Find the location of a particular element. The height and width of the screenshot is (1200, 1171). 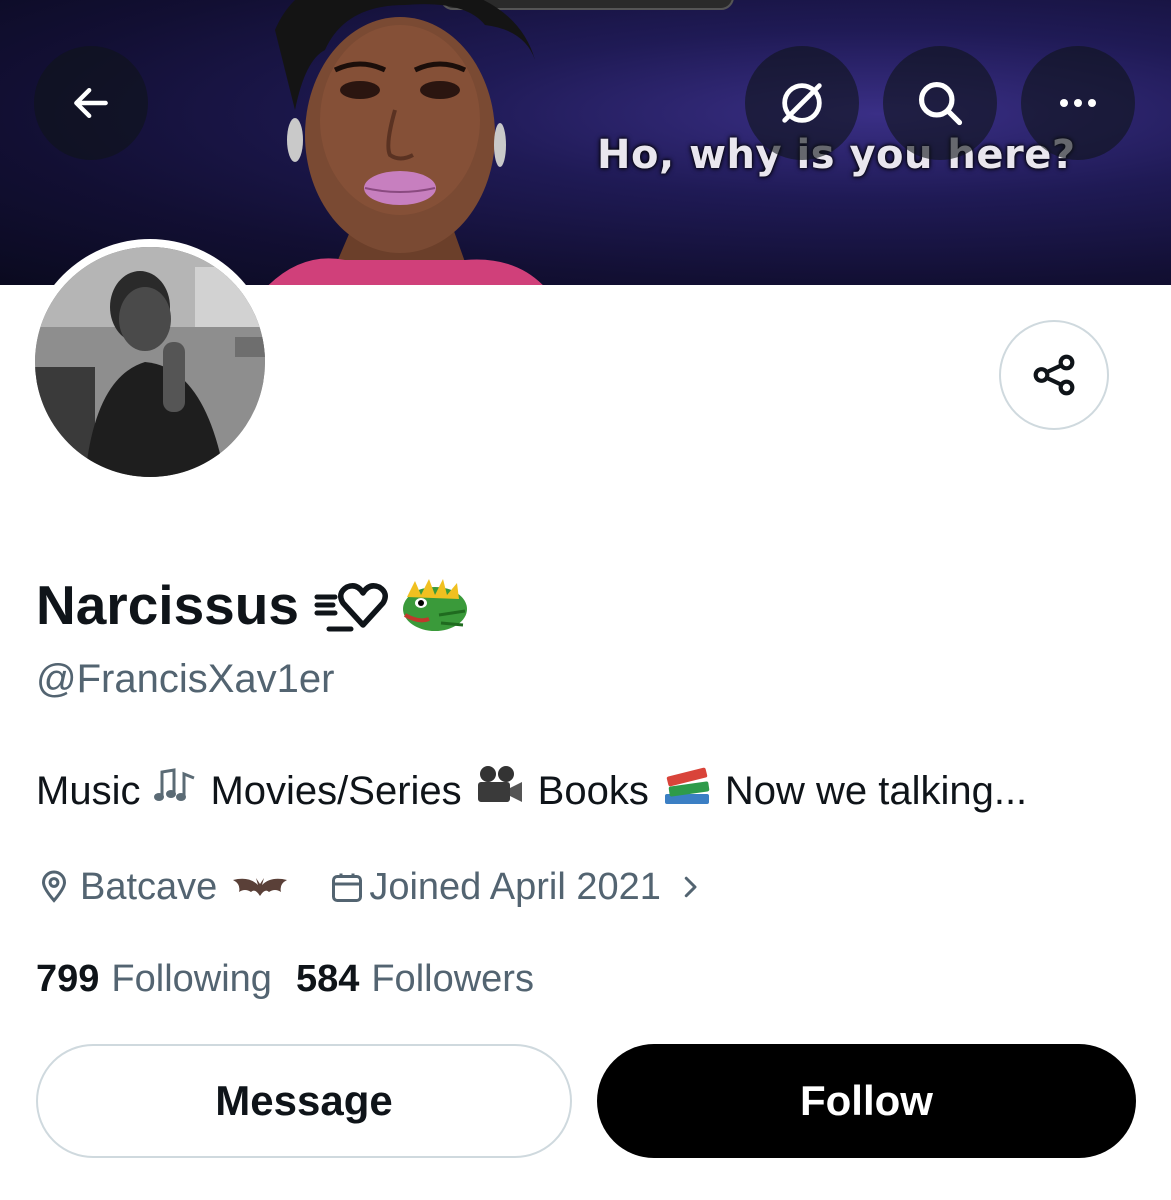

speeding-heart-icon is located at coordinates (351, 607).